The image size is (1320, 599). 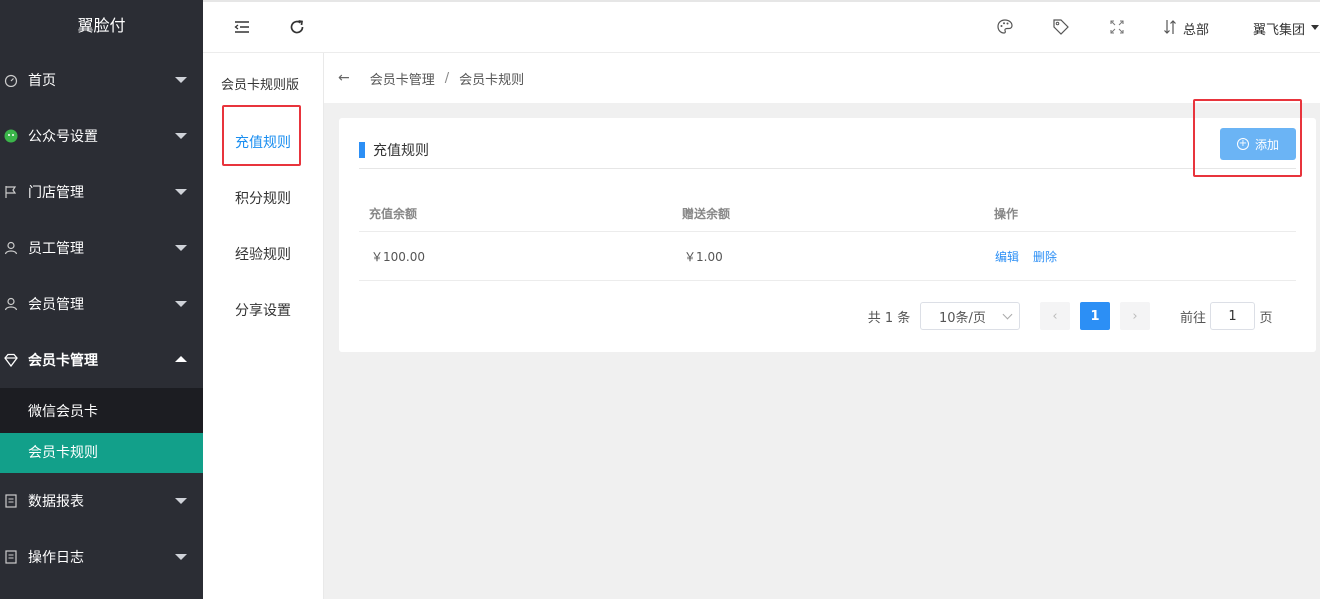 I want to click on sidebar-item-label: 门店管理, so click(x=56, y=193).